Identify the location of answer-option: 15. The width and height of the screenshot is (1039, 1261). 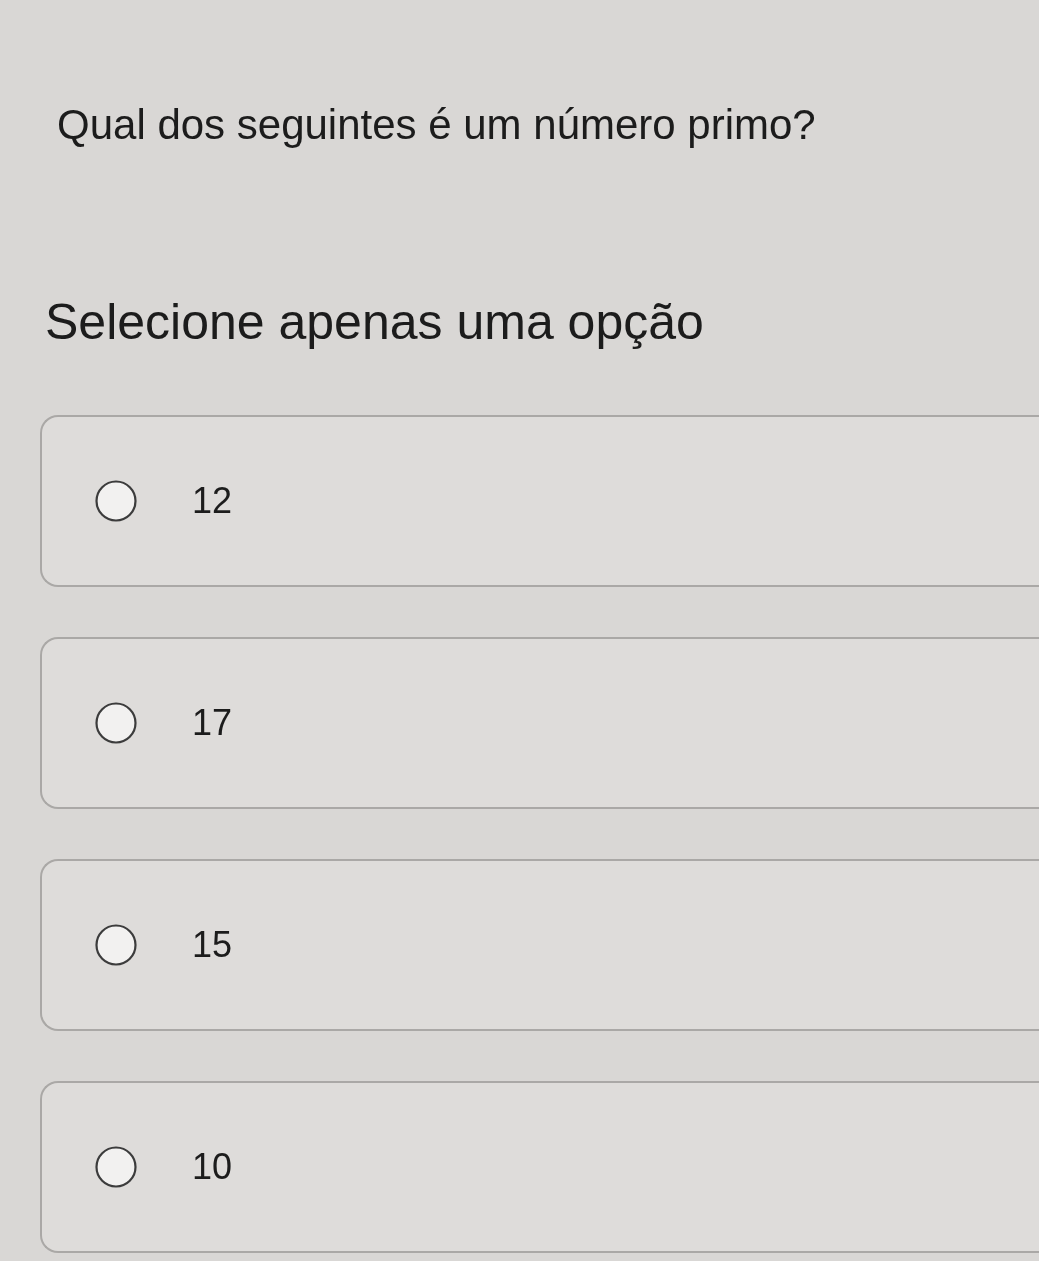
(539, 945).